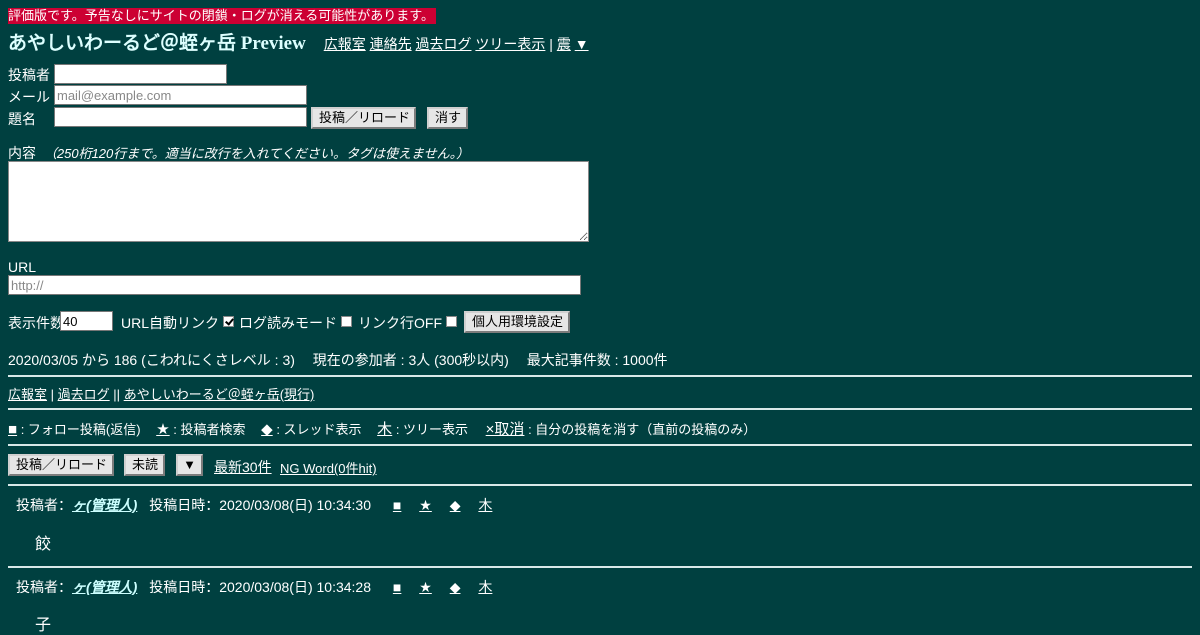 This screenshot has width=1200, height=635. Describe the element at coordinates (319, 429) in the screenshot. I see `thread-desc: : スレッド表示` at that location.